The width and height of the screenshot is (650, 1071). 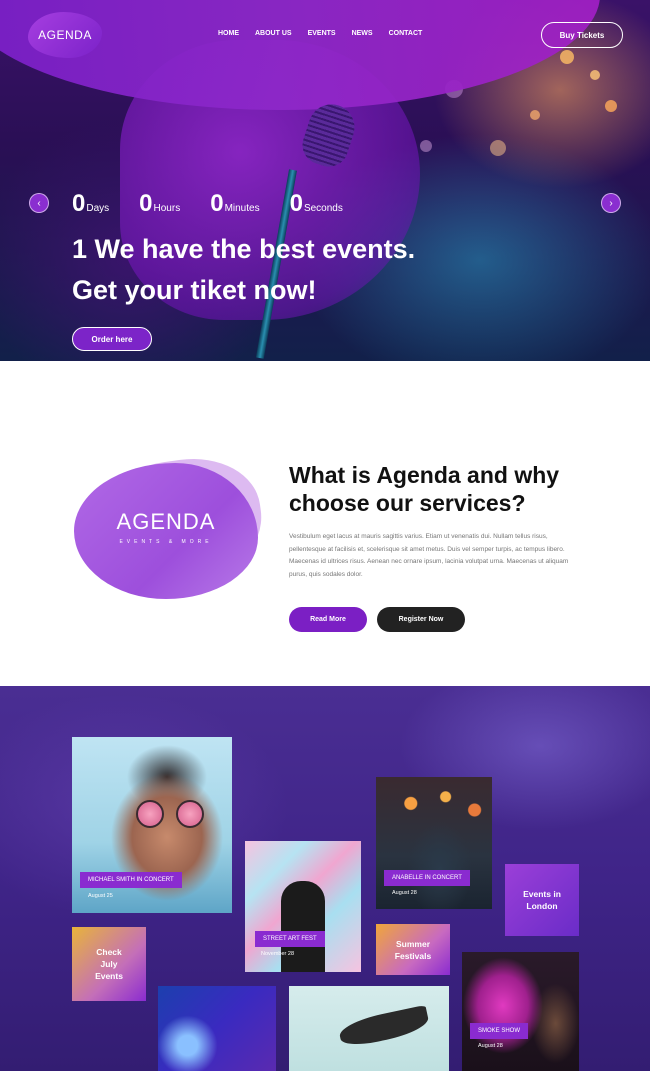 I want to click on check-july-events-text: Check July Events, so click(x=109, y=964).